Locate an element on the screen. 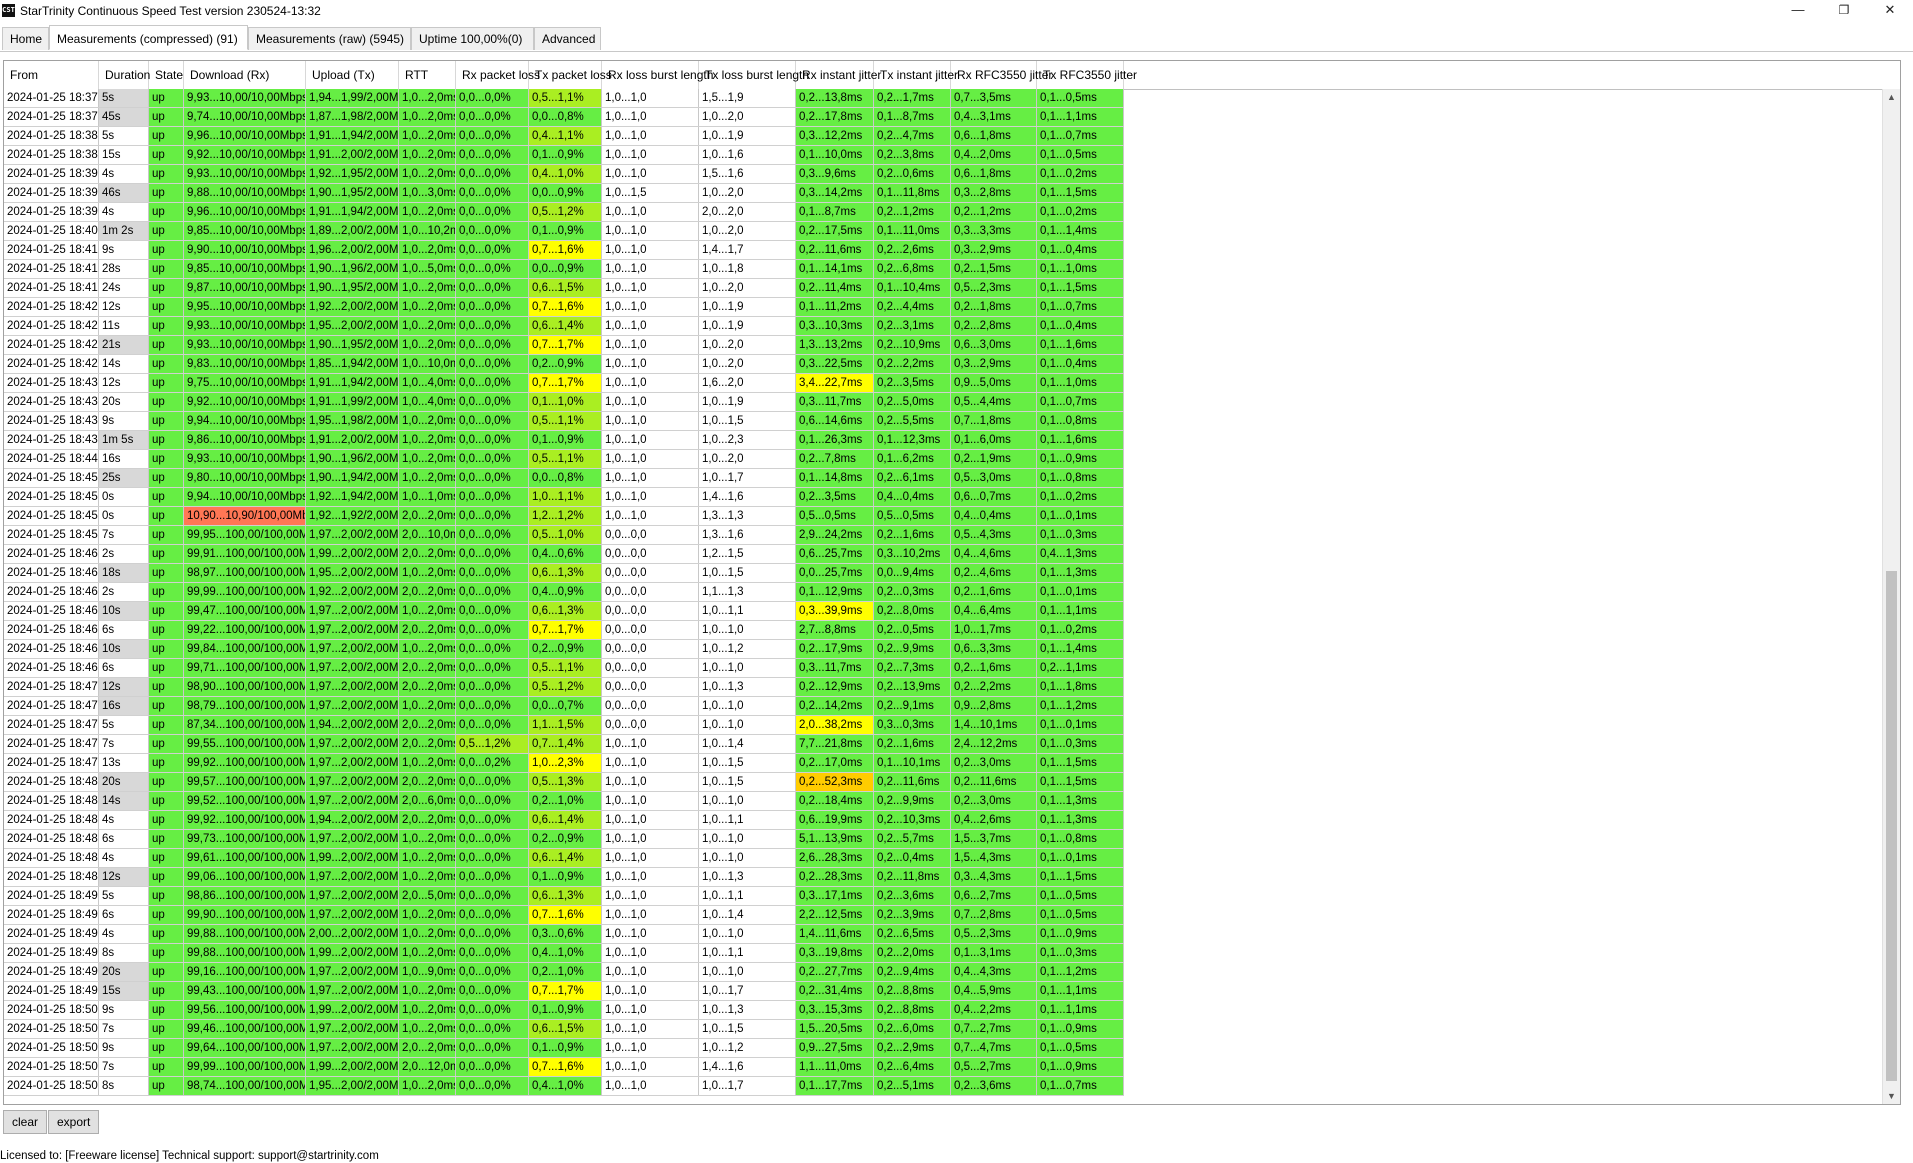 The width and height of the screenshot is (1913, 1163). column-header-tx-rfc3550-jitter: Tx RFC3550 jitter is located at coordinates (1087, 75).